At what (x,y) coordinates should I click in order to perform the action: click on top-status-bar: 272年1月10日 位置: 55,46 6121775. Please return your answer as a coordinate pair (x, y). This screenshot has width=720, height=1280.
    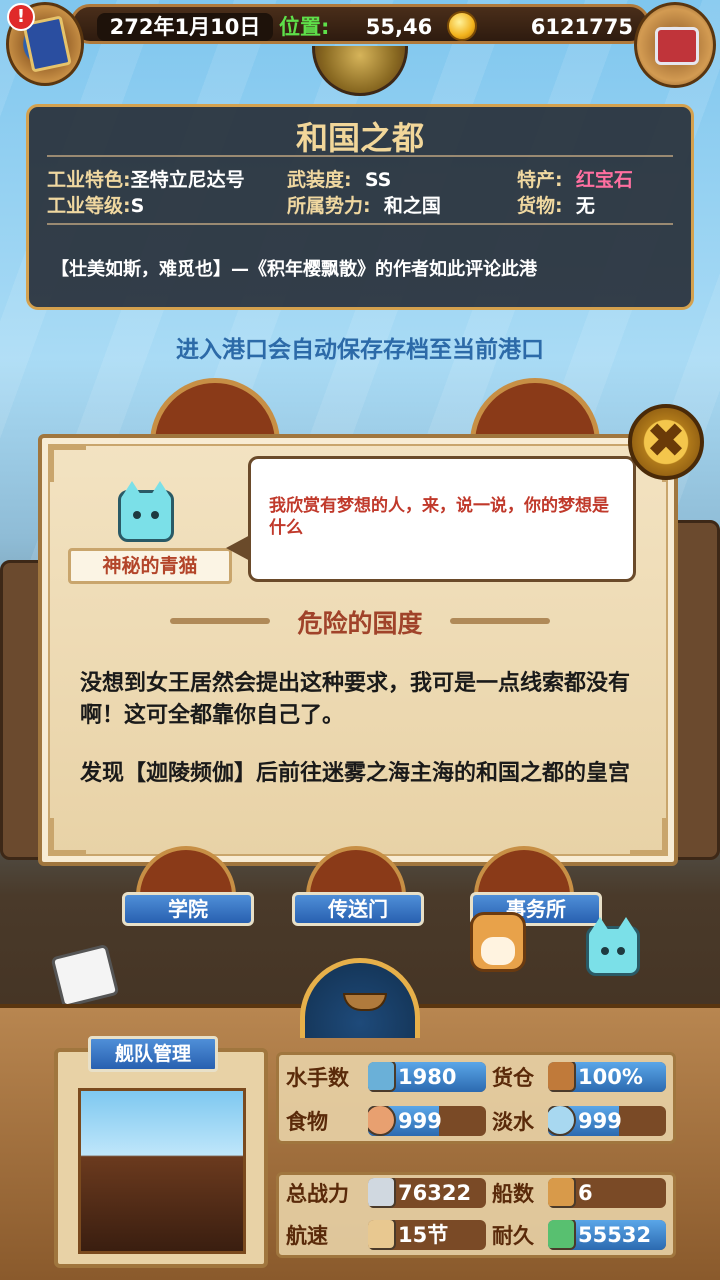
    Looking at the image, I should click on (360, 24).